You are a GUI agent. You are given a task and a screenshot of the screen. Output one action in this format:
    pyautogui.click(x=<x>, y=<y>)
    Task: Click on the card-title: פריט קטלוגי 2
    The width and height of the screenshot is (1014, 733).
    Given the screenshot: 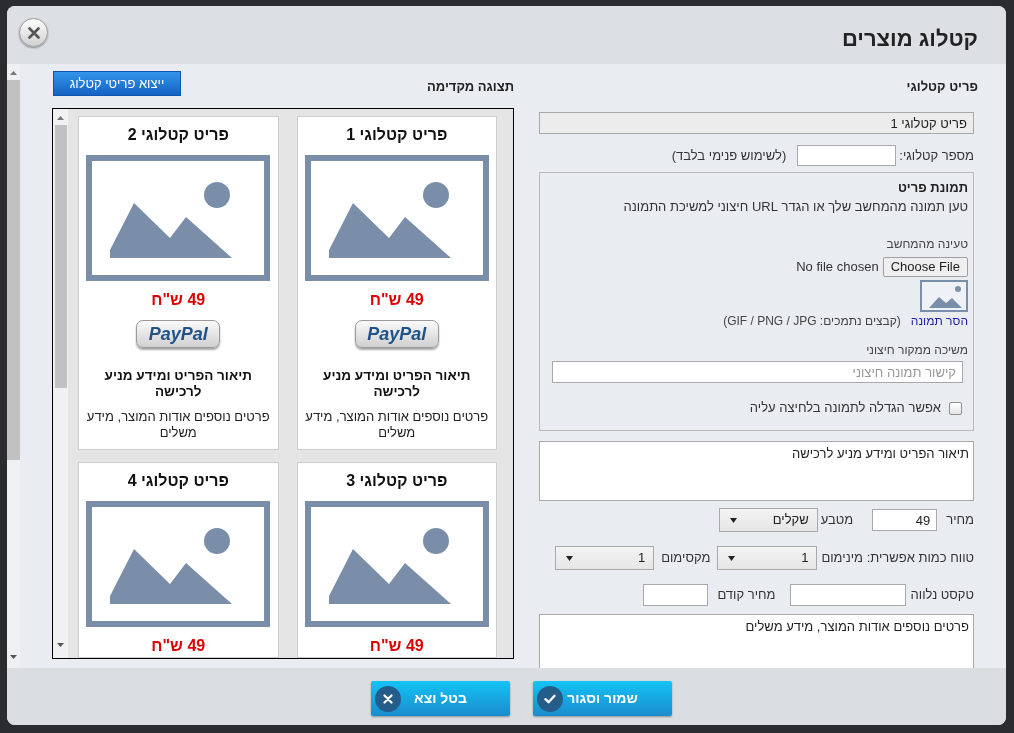 What is the action you would take?
    pyautogui.click(x=178, y=135)
    